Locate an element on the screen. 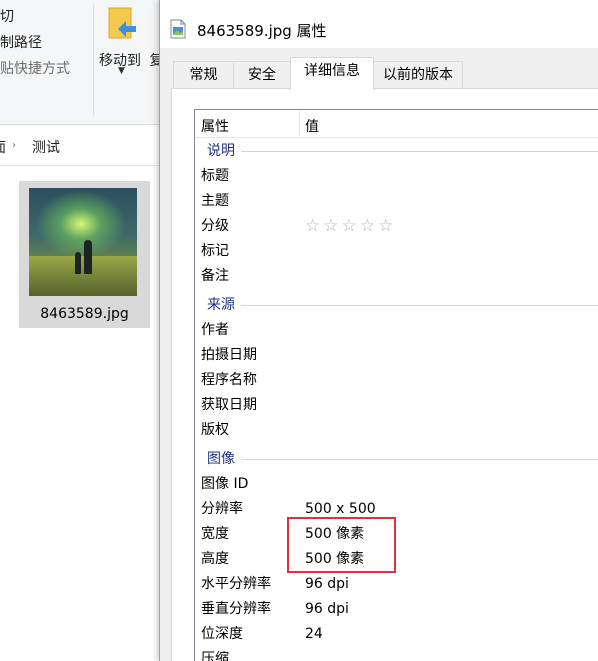 The image size is (598, 661). property-value: 24 is located at coordinates (314, 634).